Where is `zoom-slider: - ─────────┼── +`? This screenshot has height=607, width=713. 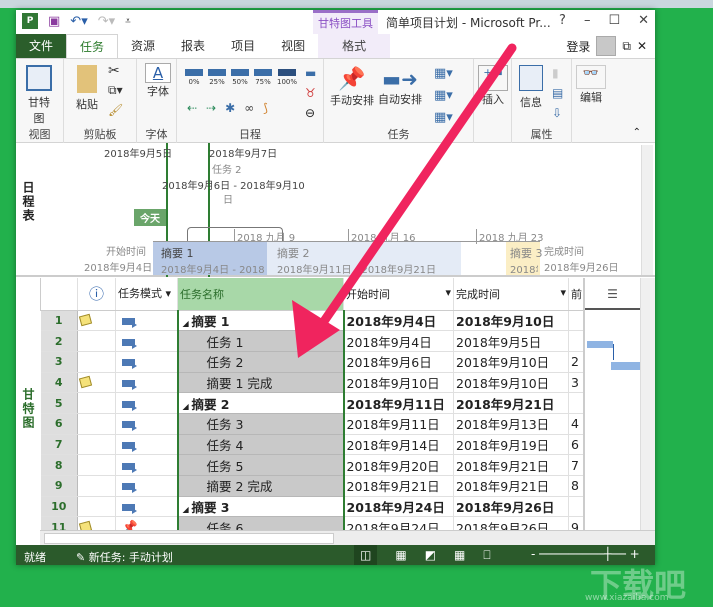
zoom-slider: - ─────────┼── + is located at coordinates (585, 554).